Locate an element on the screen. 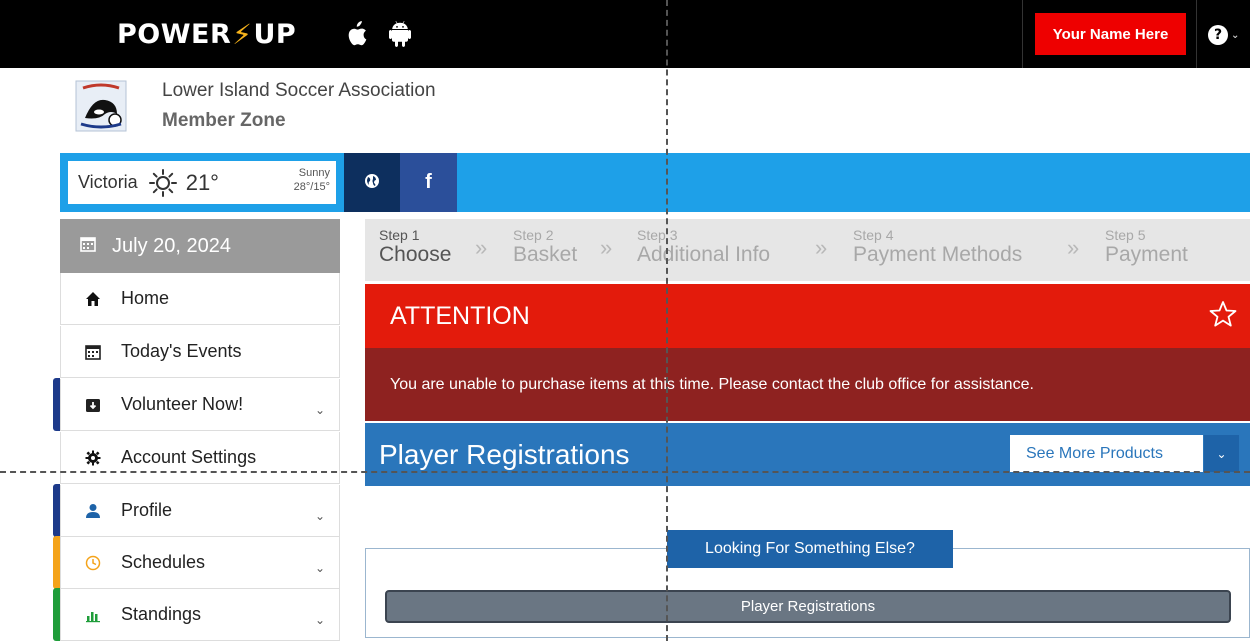  lightning-bolt-icon: ⚡ is located at coordinates (242, 34).